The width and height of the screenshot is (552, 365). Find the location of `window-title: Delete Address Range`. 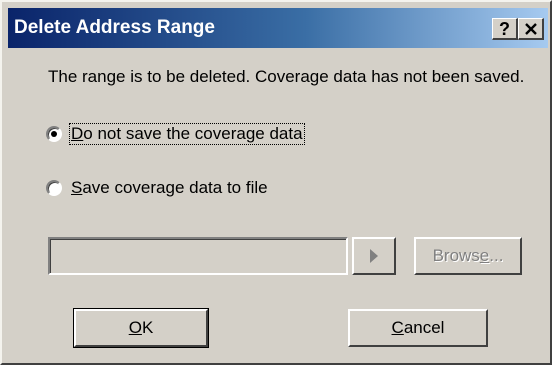

window-title: Delete Address Range is located at coordinates (114, 27).